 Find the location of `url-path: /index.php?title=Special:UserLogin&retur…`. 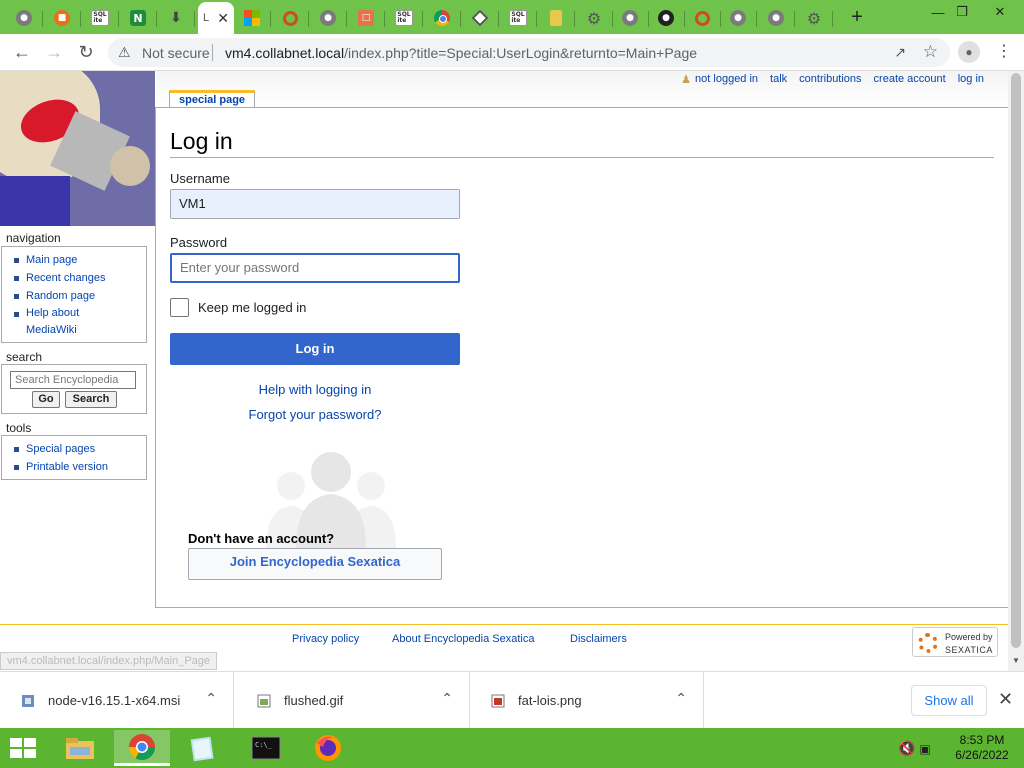

url-path: /index.php?title=Special:UserLogin&retur… is located at coordinates (521, 53).